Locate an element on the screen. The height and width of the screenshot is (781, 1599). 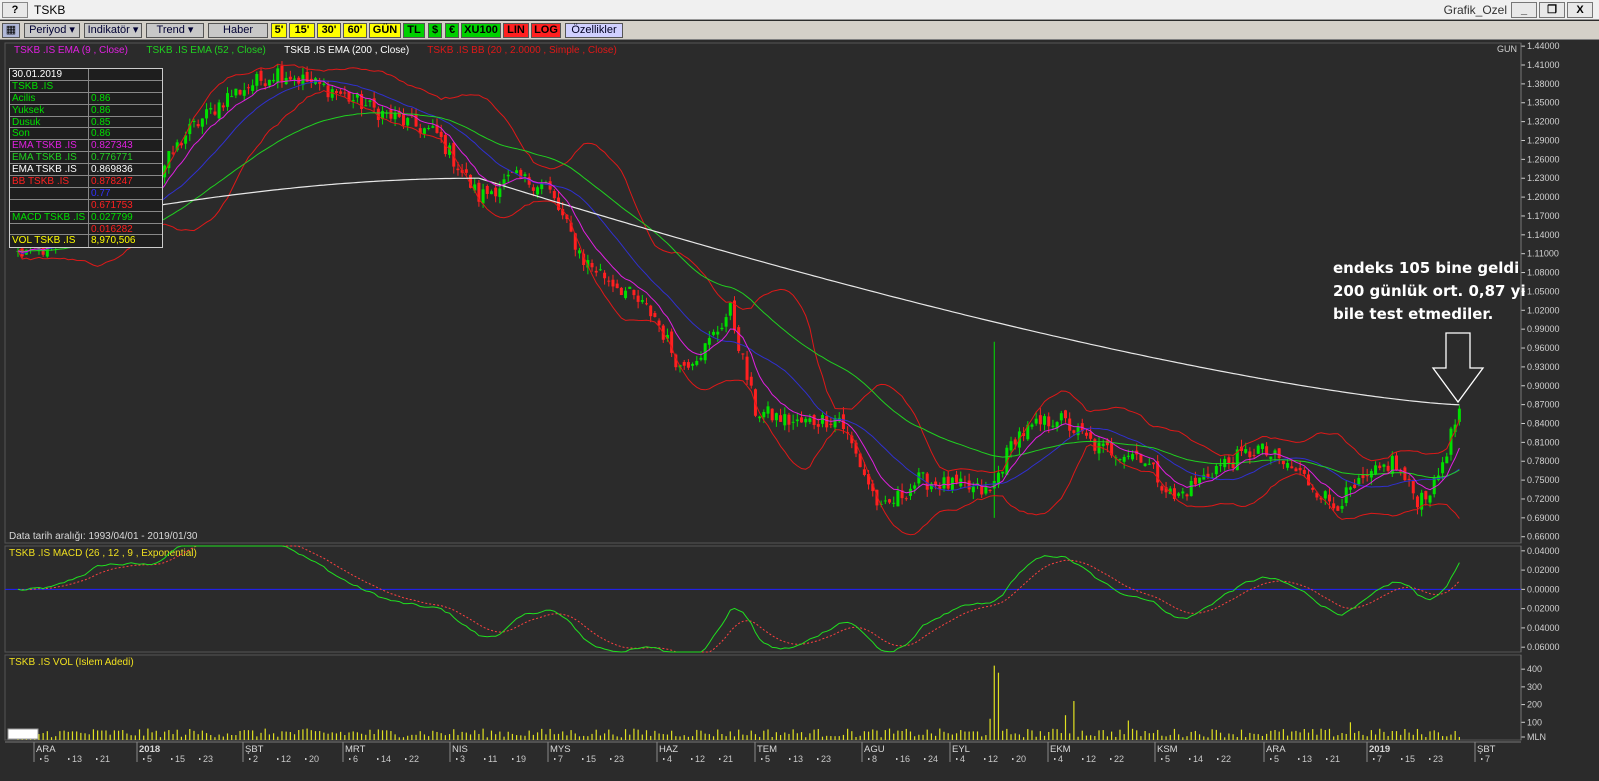
info-row: EMA TSKB .IS 0.776771 is located at coordinates (86, 158).